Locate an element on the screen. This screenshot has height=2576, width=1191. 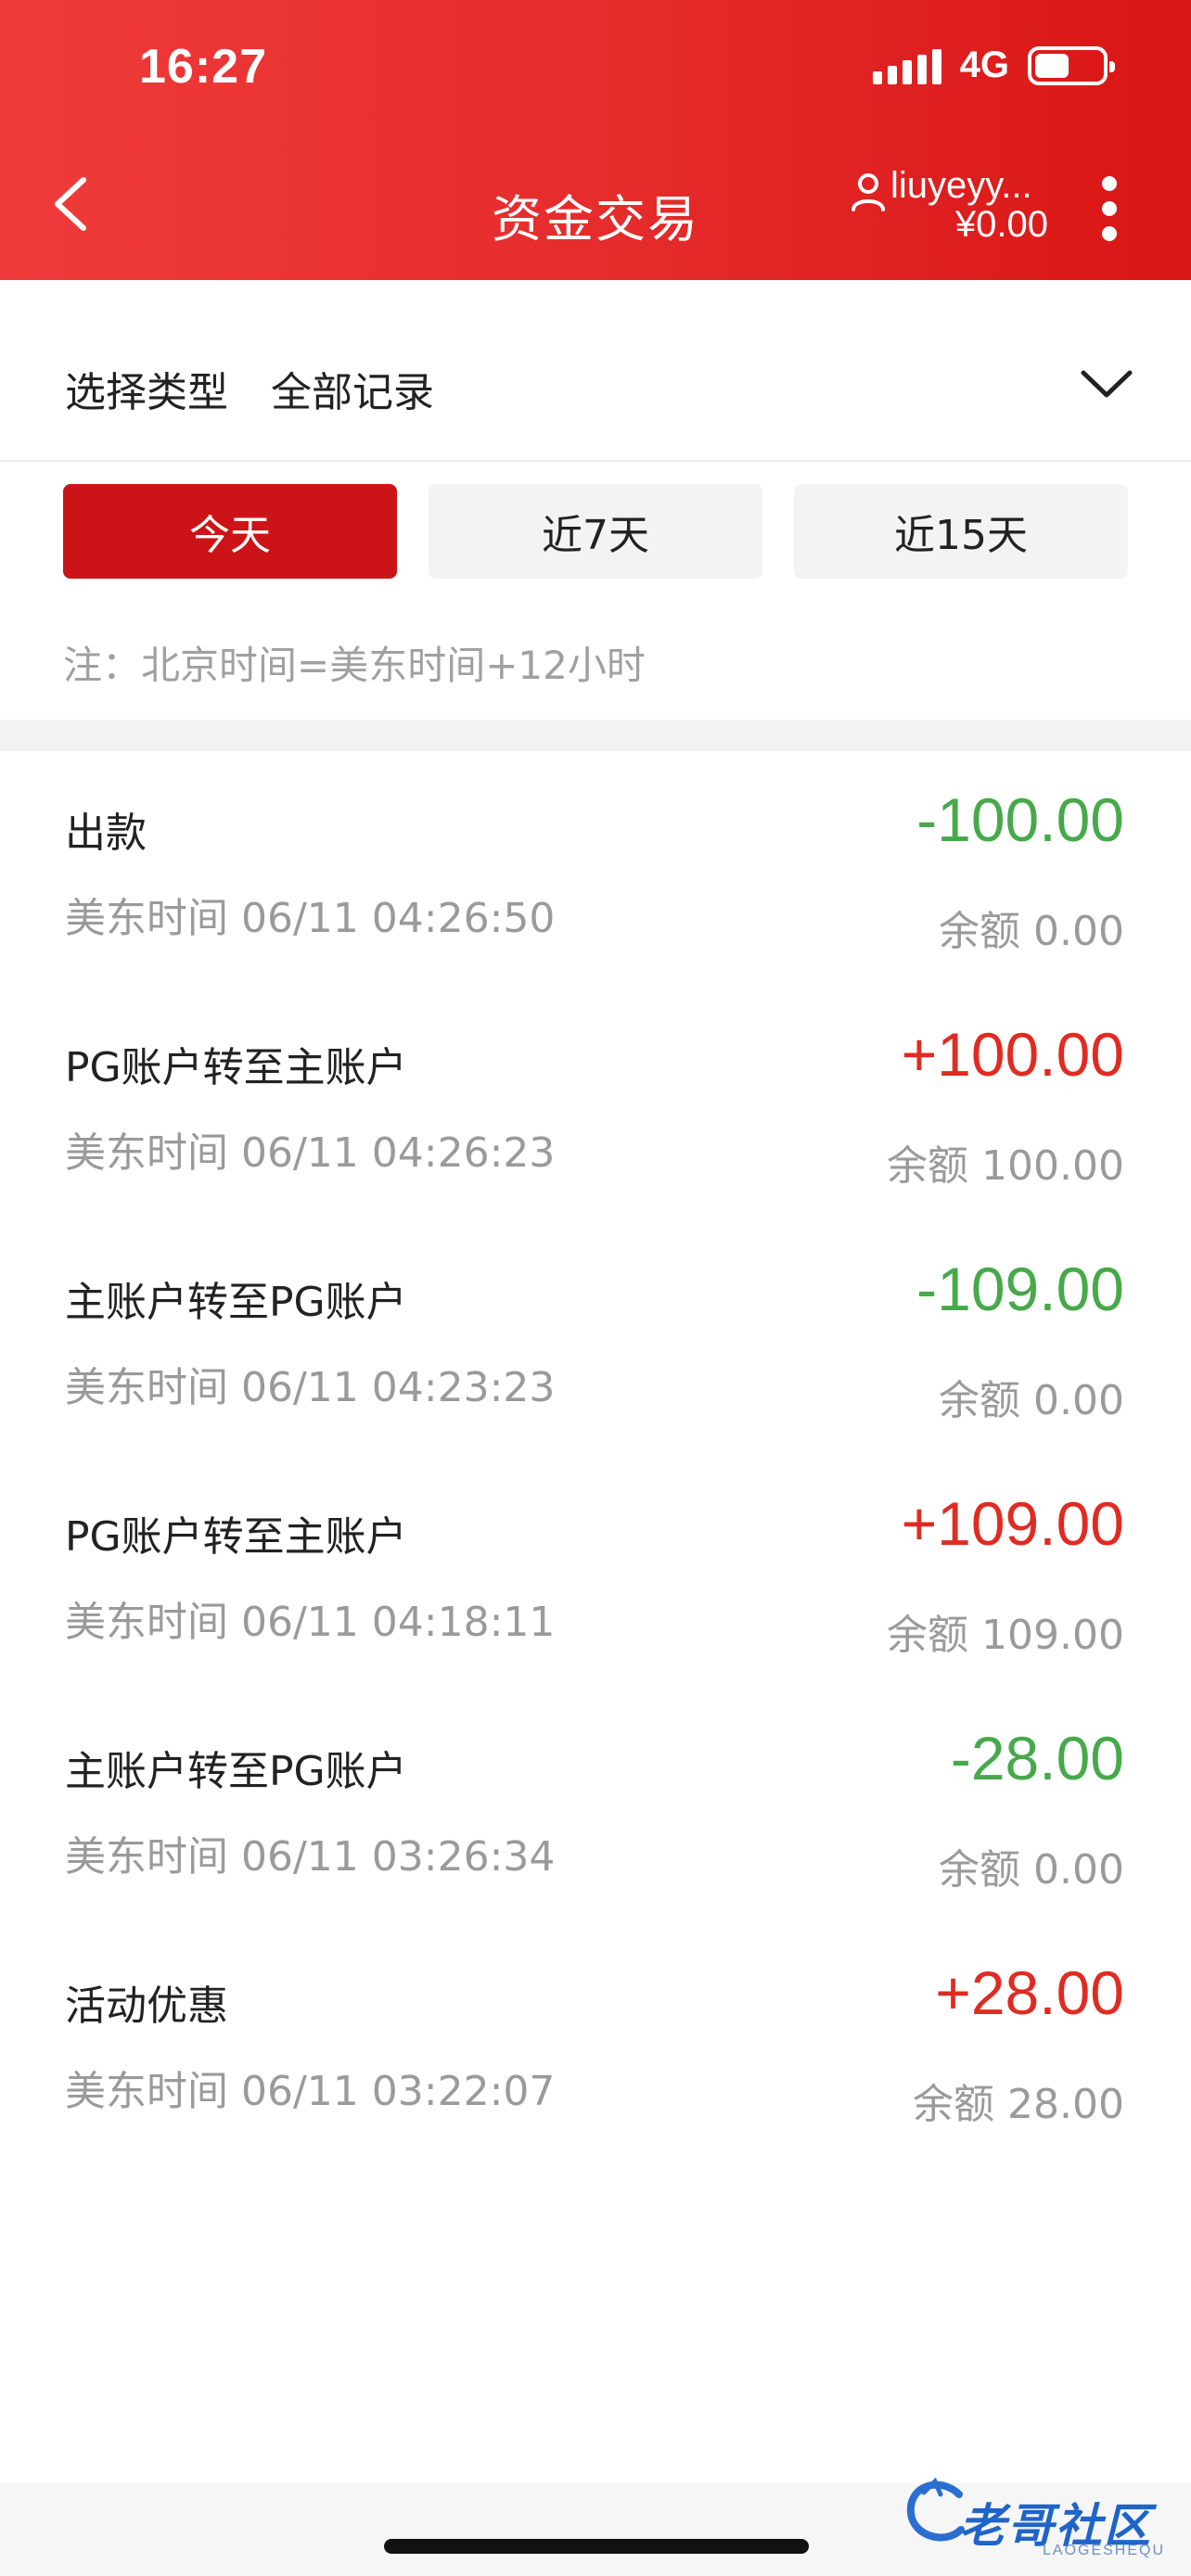
transaction-time: 美东时间 06/11 04:26:50 is located at coordinates (310, 918).